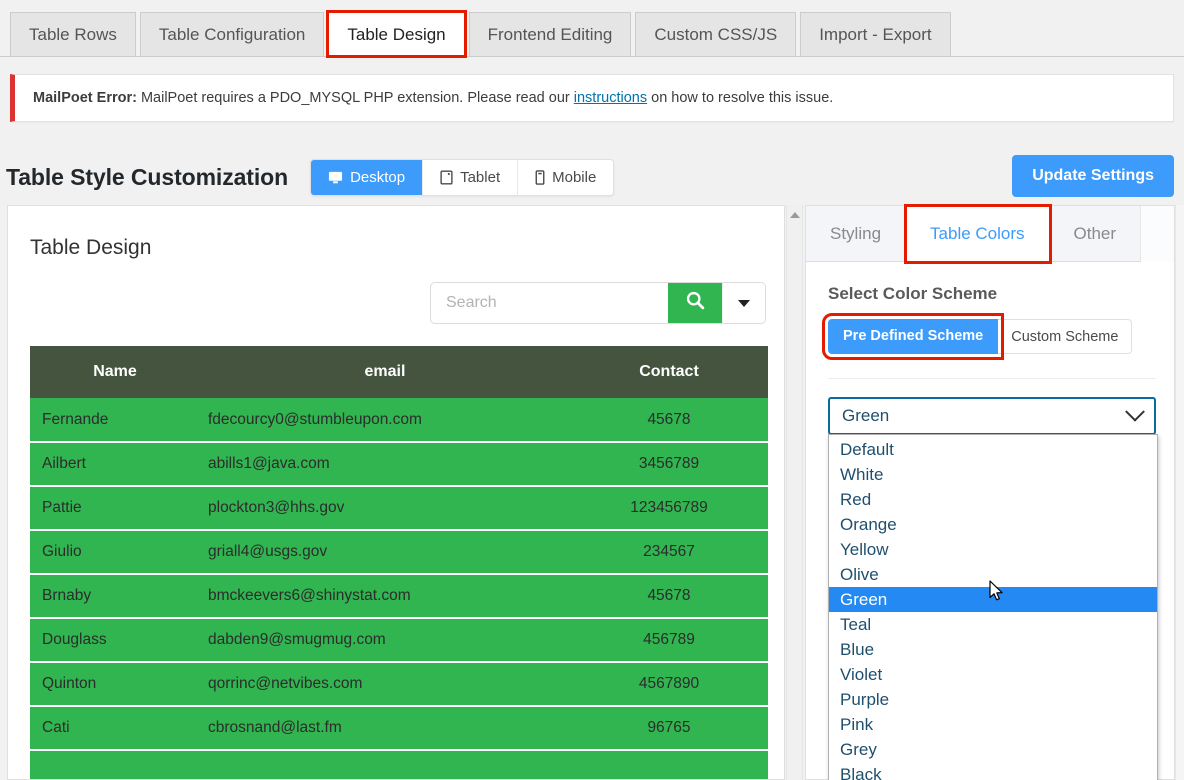 The height and width of the screenshot is (780, 1184). I want to click on dropdown-option-red: Red, so click(993, 499).